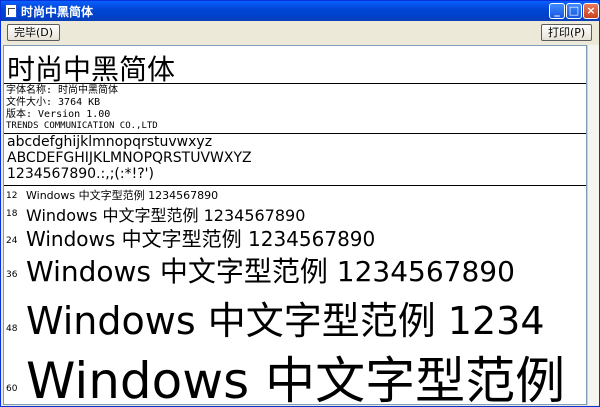  I want to click on minimize-button: _, so click(557, 11).